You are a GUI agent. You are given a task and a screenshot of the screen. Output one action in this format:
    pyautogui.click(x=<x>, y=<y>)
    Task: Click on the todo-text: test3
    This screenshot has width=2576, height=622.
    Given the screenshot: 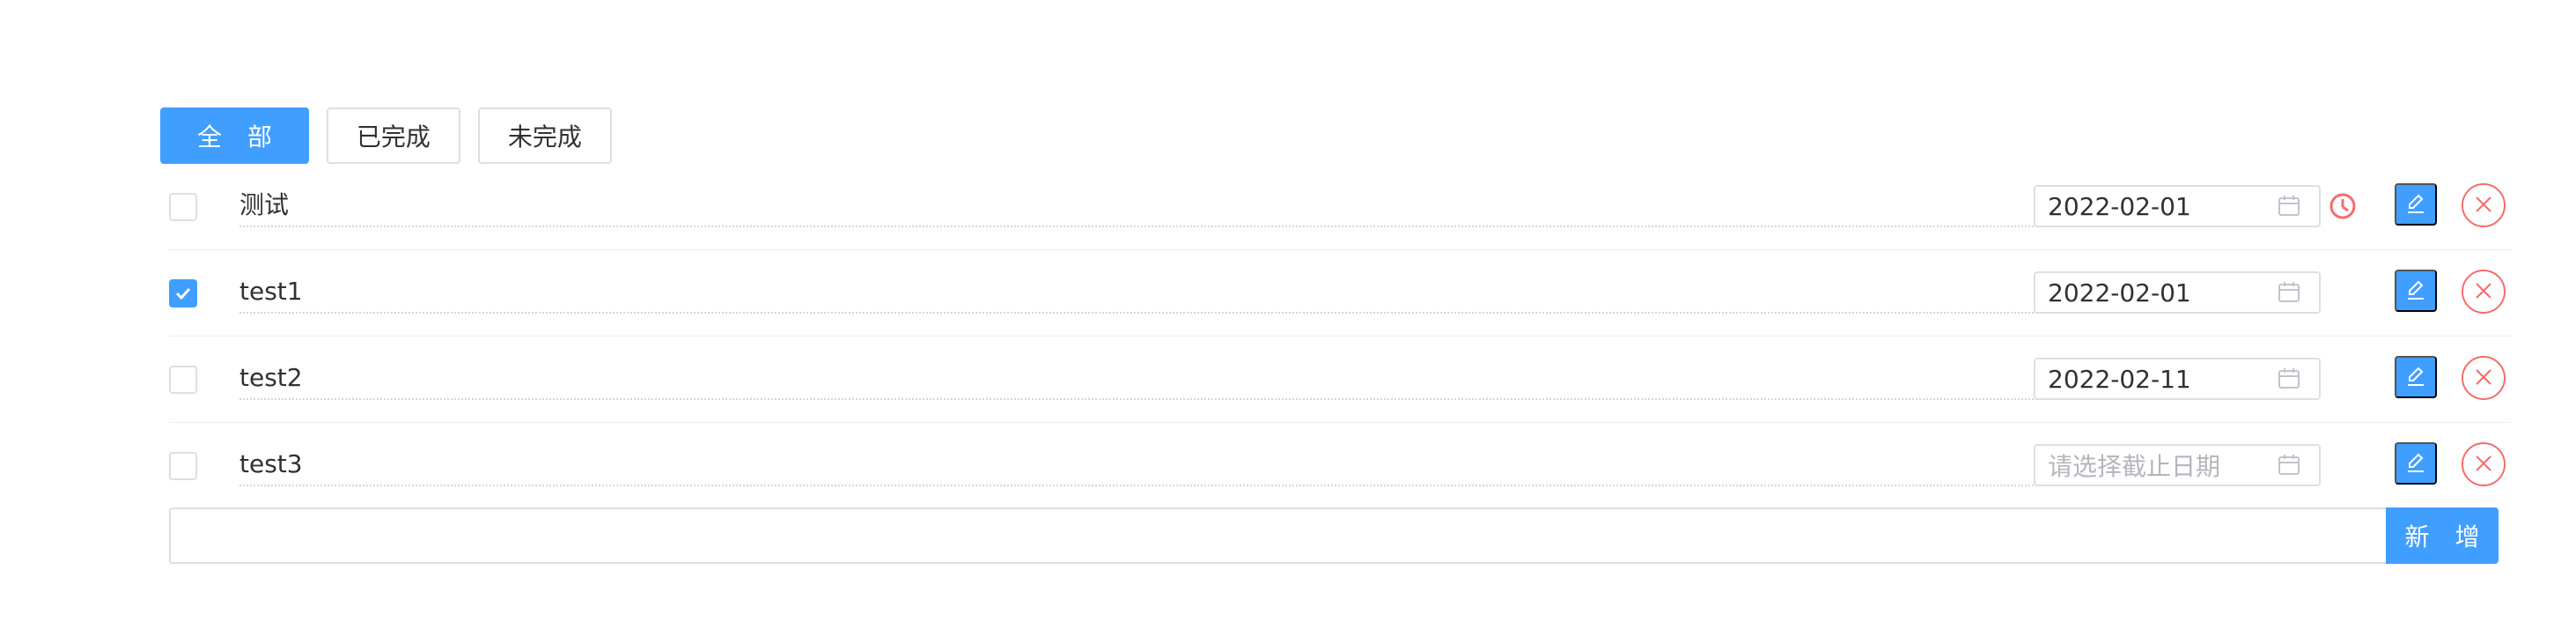 What is the action you would take?
    pyautogui.click(x=1211, y=464)
    